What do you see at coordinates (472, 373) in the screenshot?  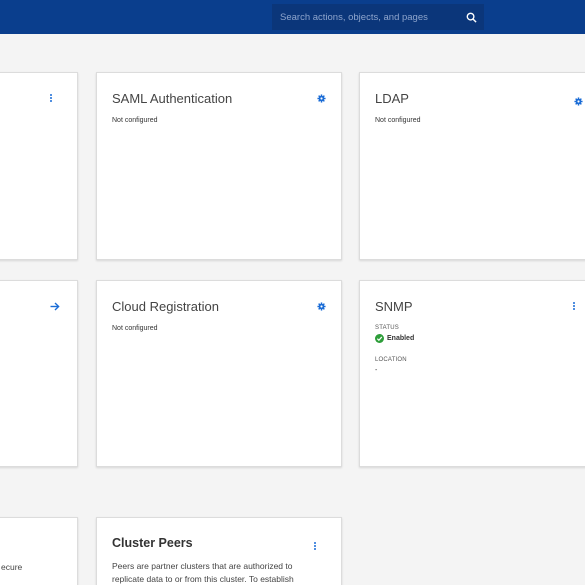 I see `card-snmp: SNMP STATUS Enabled LOCATION -` at bounding box center [472, 373].